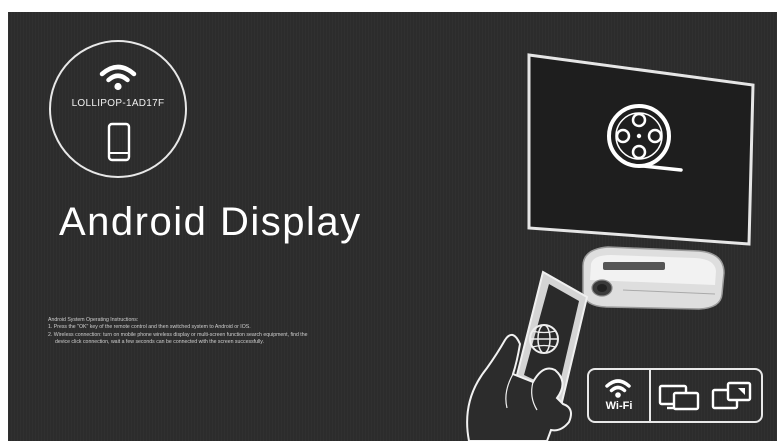 The height and width of the screenshot is (441, 777). I want to click on projector-device, so click(653, 278).